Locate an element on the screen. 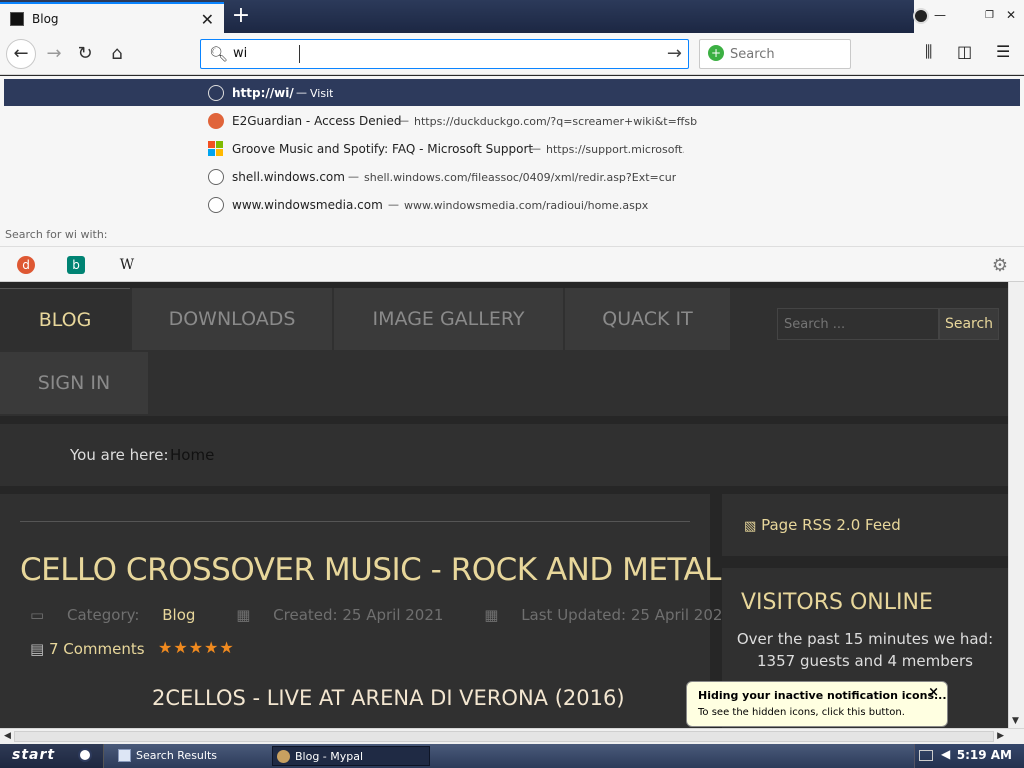 The width and height of the screenshot is (1024, 768). row-url: https://support.microsoft.co is located at coordinates (615, 149).